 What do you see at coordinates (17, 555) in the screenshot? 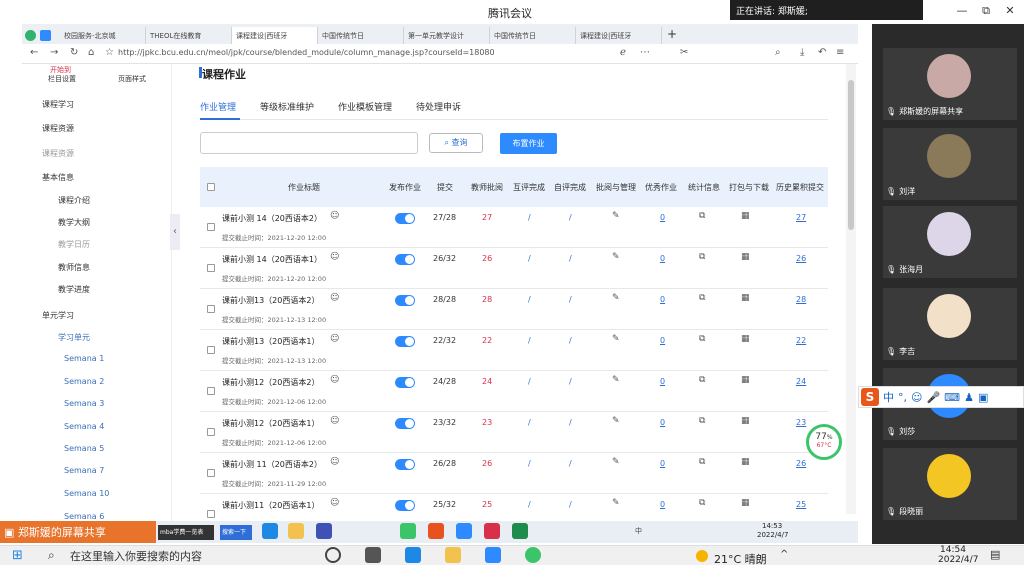
I see `windows-start-icon: ⊞` at bounding box center [17, 555].